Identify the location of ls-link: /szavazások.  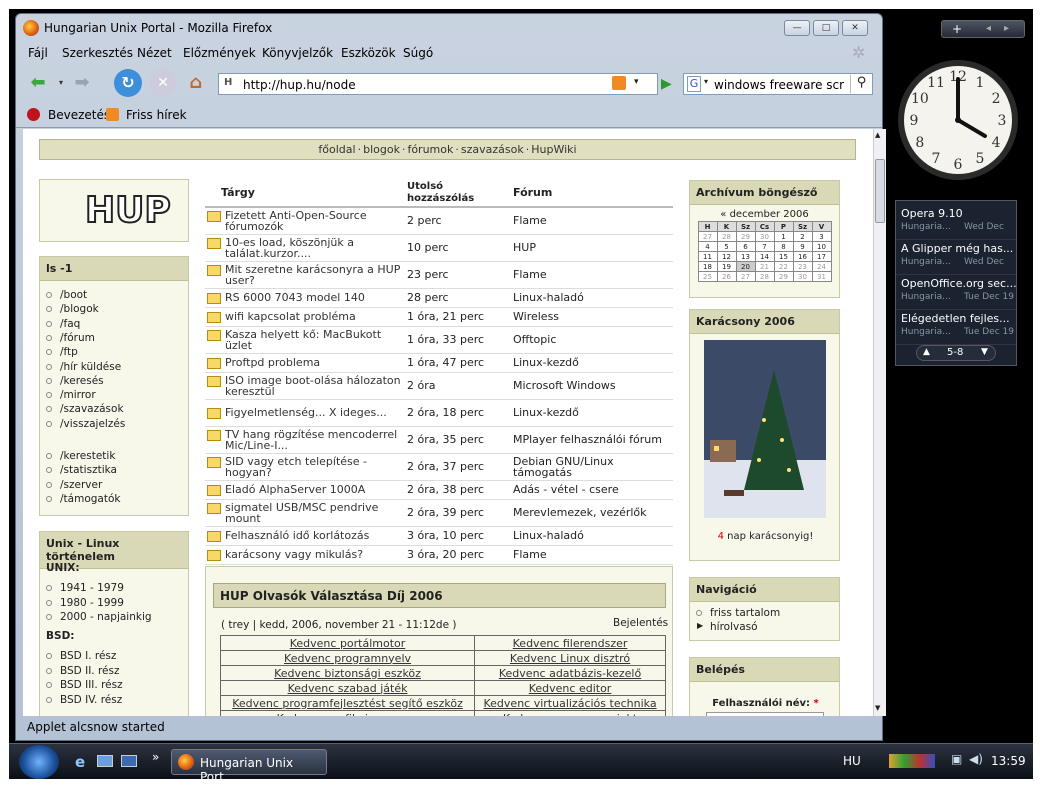
(92, 409).